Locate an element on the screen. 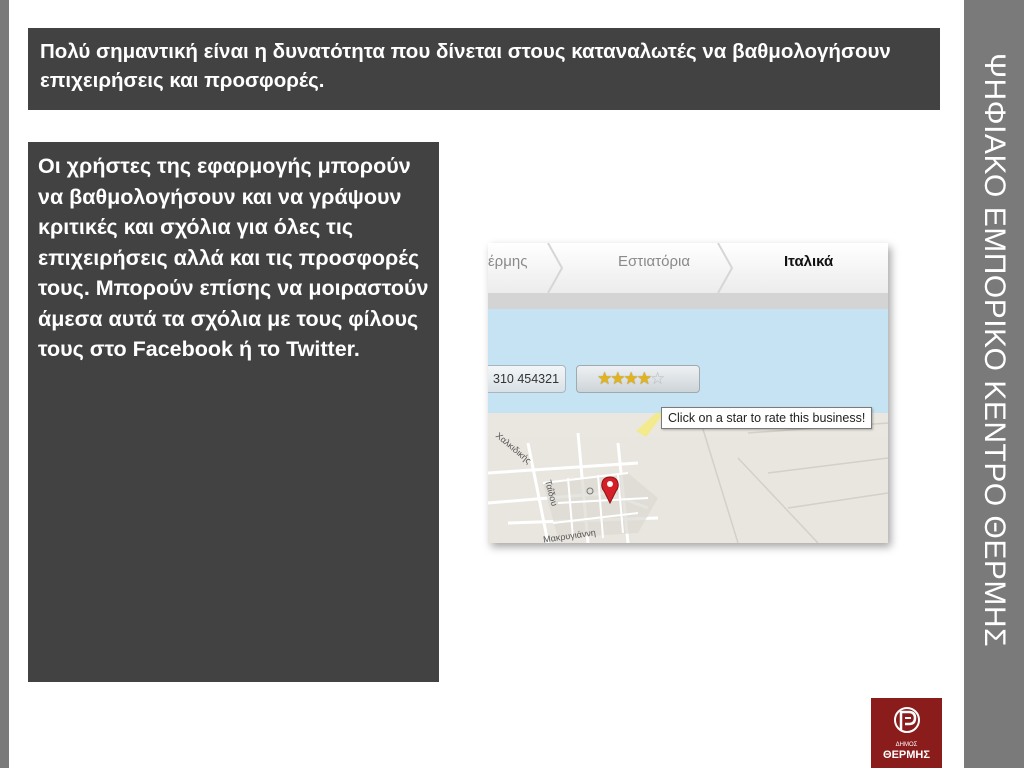  rating-widget: ★★★★☆ is located at coordinates (638, 379).